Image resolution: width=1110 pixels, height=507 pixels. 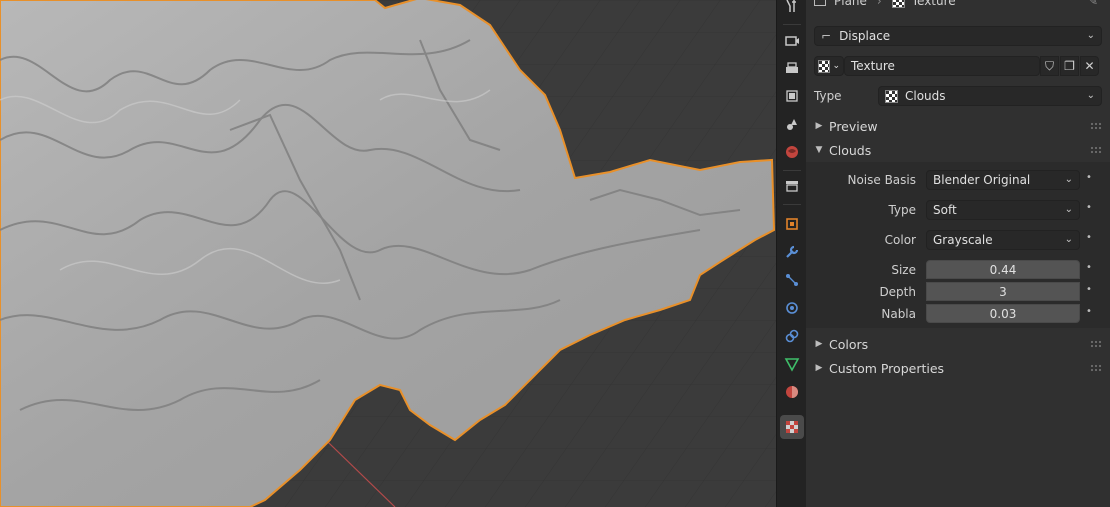 What do you see at coordinates (900, 240) in the screenshot?
I see `clouds-color-label: Color` at bounding box center [900, 240].